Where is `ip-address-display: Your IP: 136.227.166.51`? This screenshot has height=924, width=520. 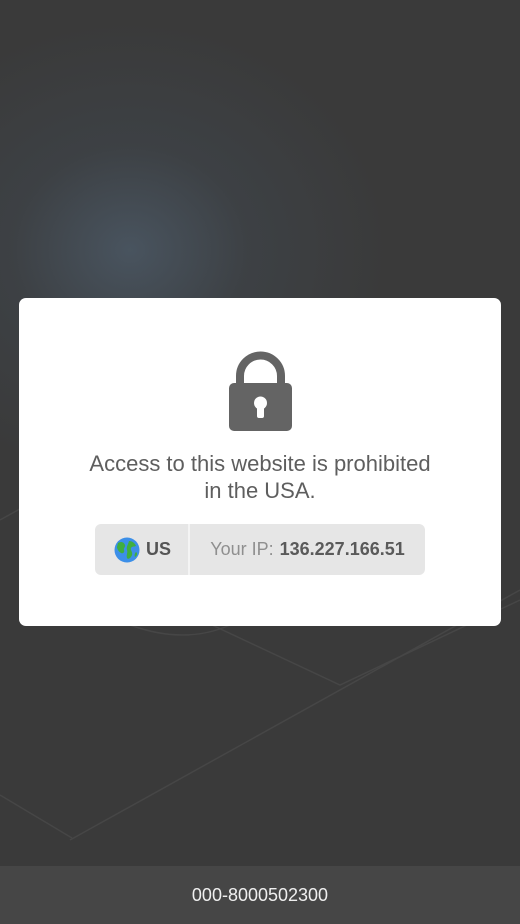
ip-address-display: Your IP: 136.227.166.51 is located at coordinates (307, 549).